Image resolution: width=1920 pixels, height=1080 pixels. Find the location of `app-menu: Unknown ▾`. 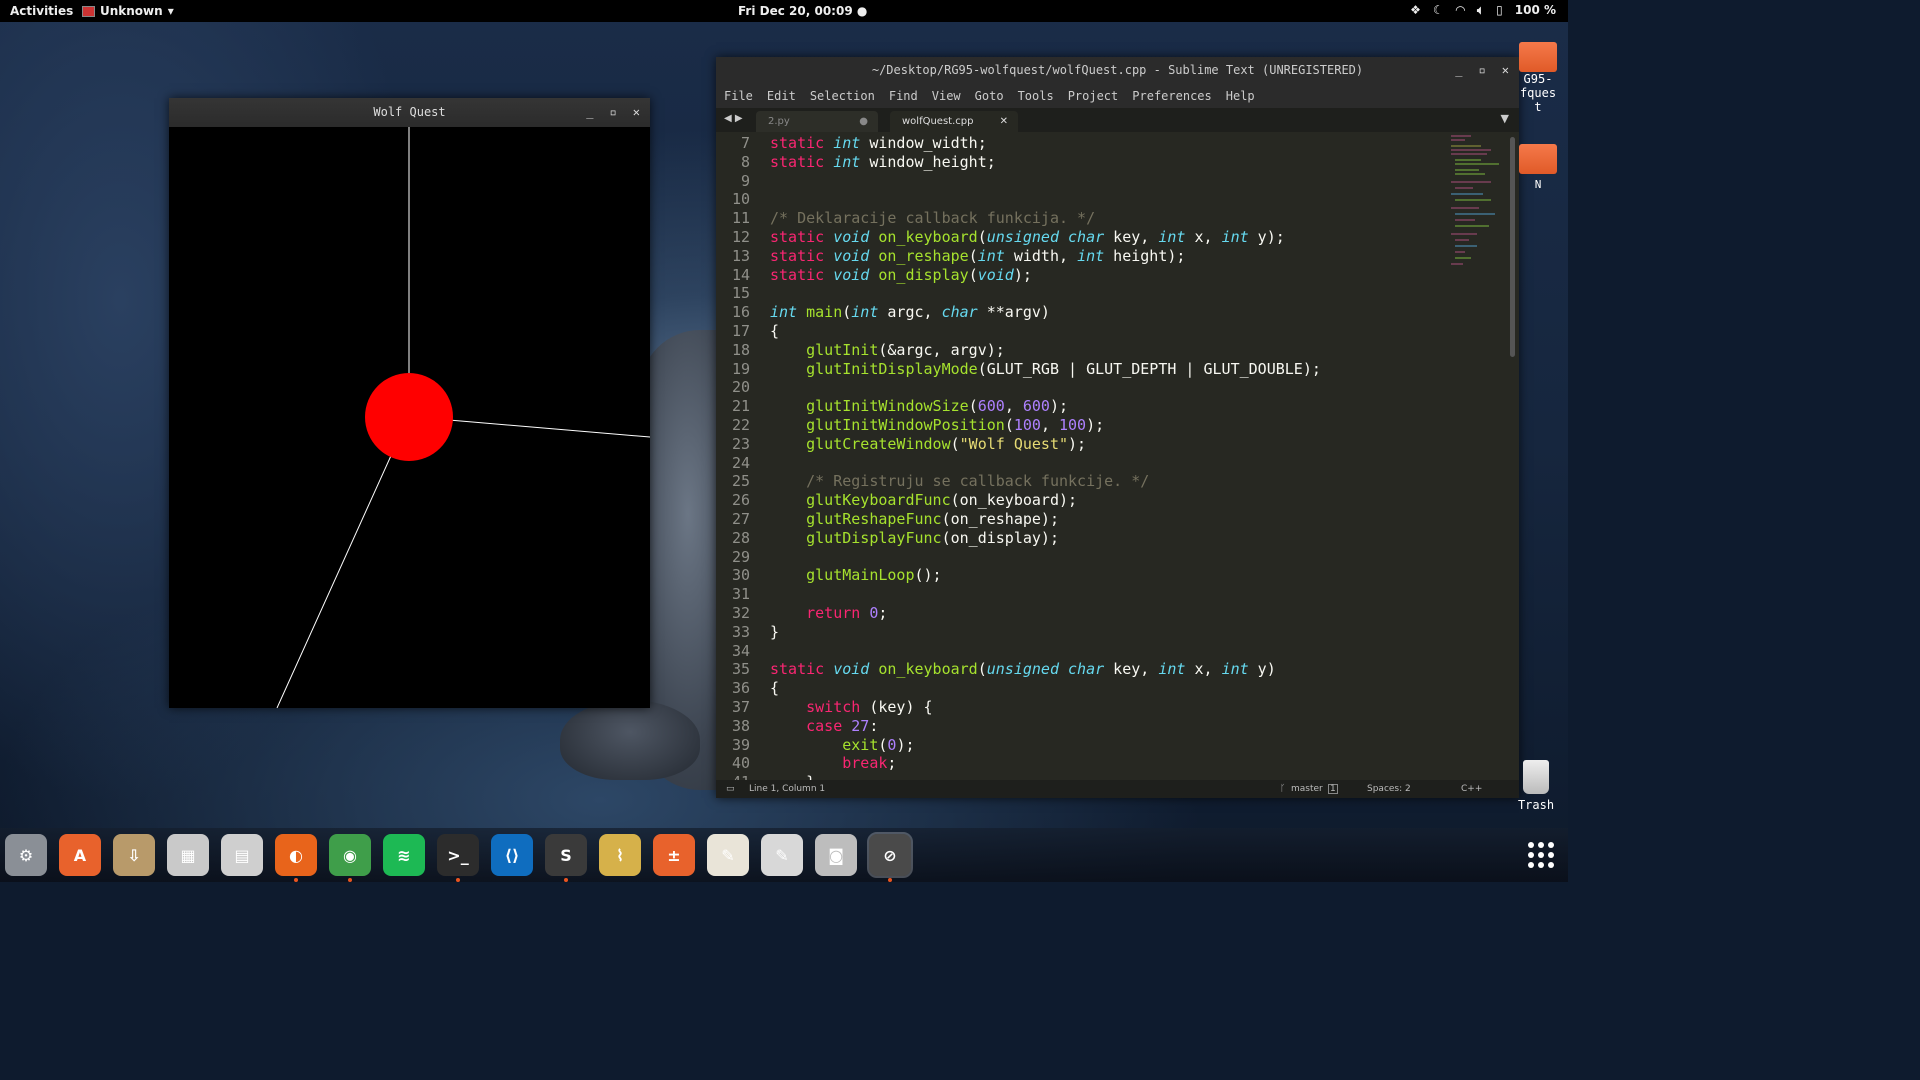

app-menu: Unknown ▾ is located at coordinates (128, 11).